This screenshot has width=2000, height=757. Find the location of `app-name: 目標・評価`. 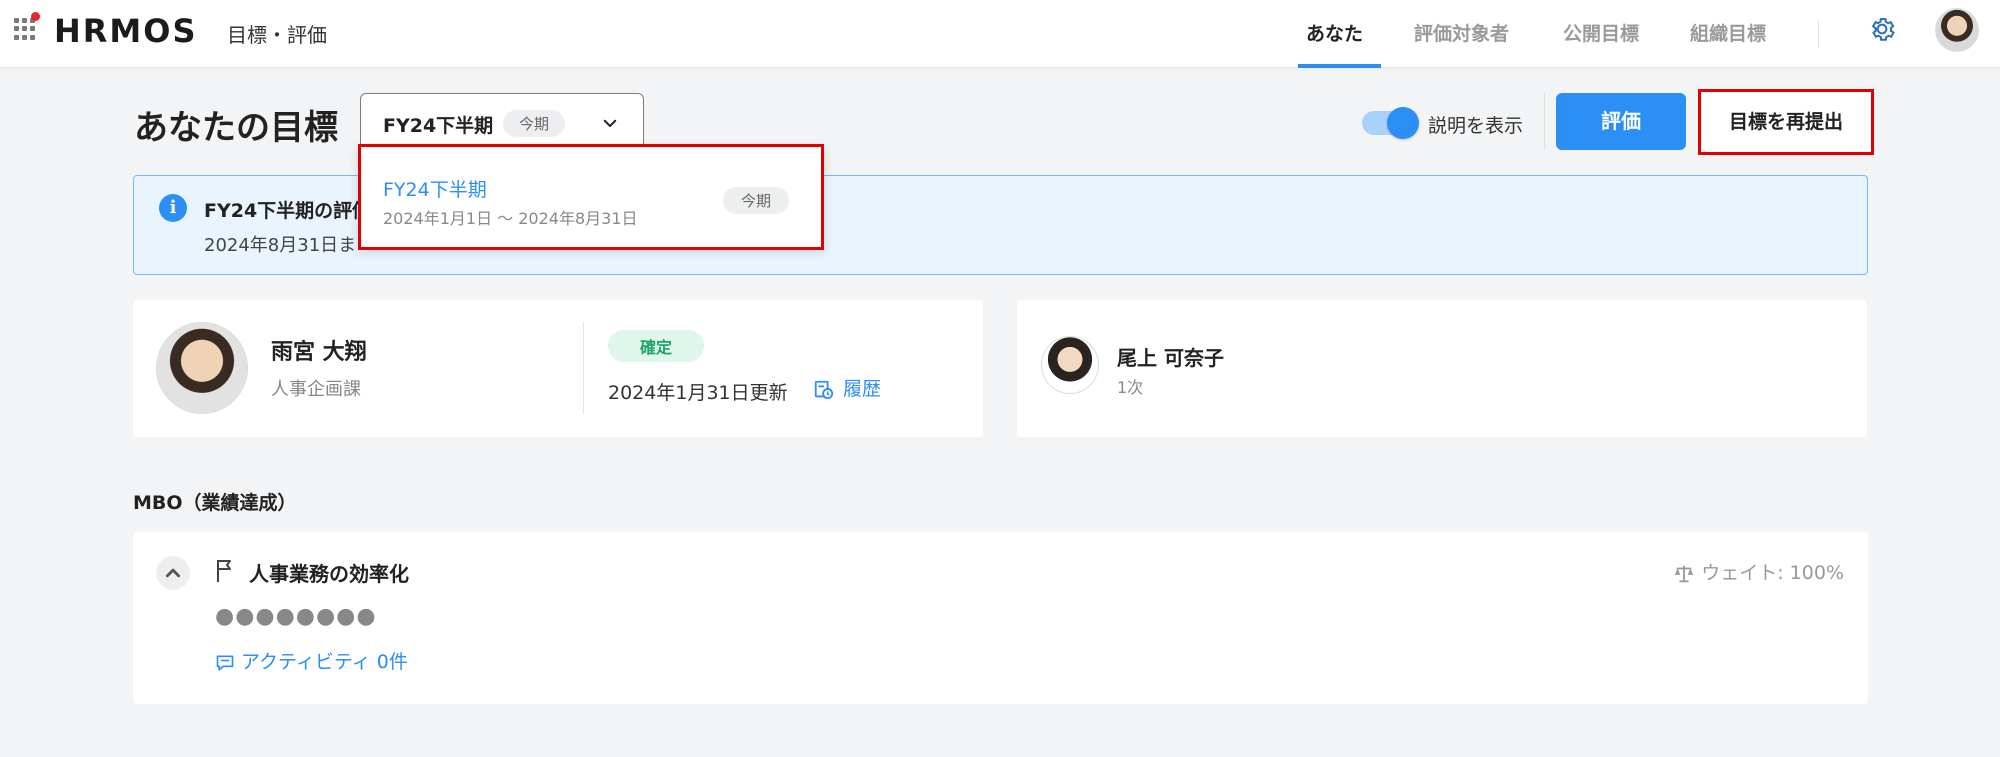

app-name: 目標・評価 is located at coordinates (277, 35).